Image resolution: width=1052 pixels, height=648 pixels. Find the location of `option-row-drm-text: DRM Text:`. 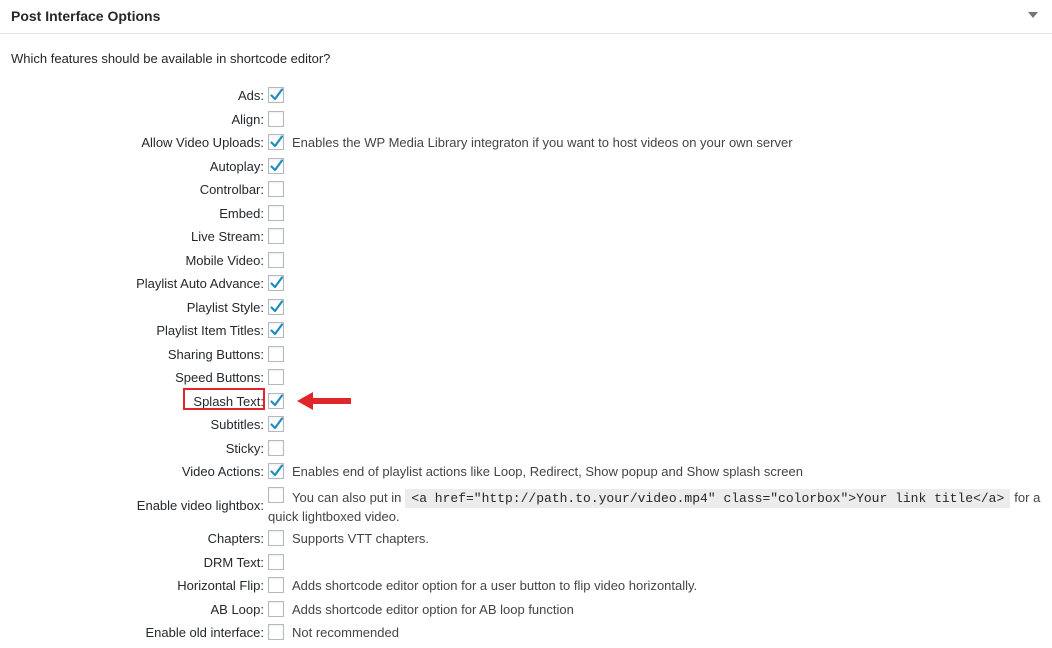

option-row-drm-text: DRM Text: is located at coordinates (526, 563).